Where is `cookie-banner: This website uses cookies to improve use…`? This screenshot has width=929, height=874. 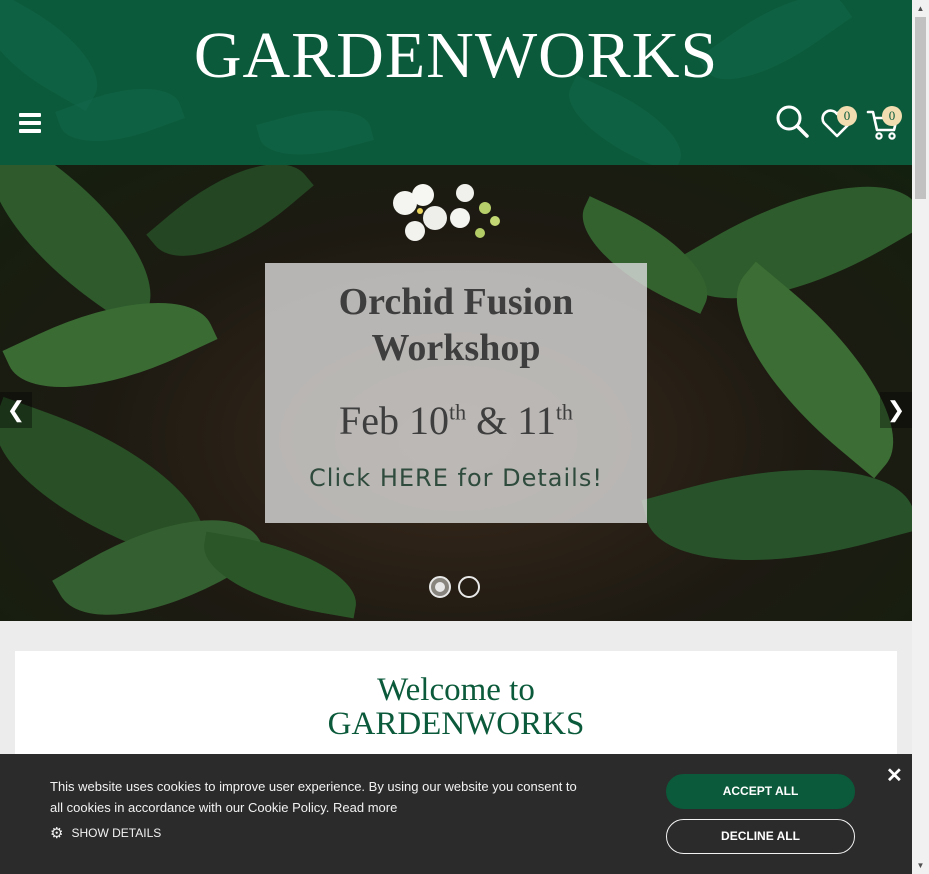
cookie-banner: This website uses cookies to improve use… is located at coordinates (456, 814).